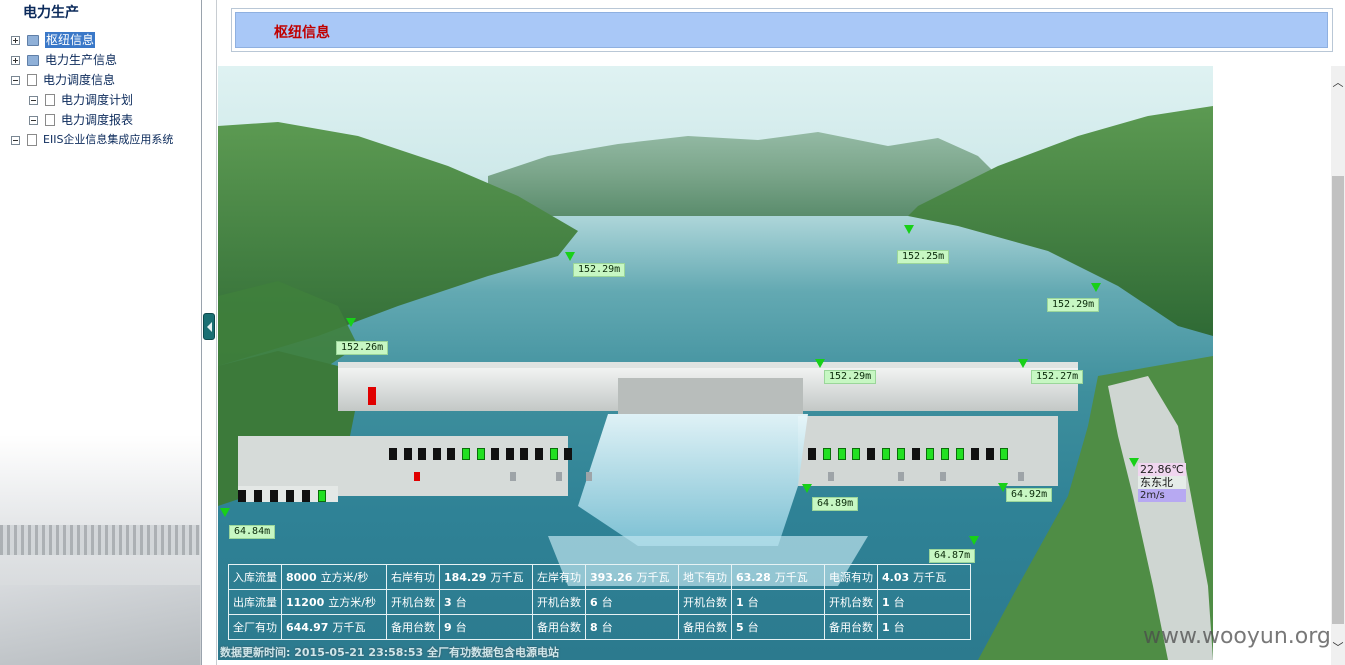  I want to click on unit-alarm-indicator, so click(417, 476).